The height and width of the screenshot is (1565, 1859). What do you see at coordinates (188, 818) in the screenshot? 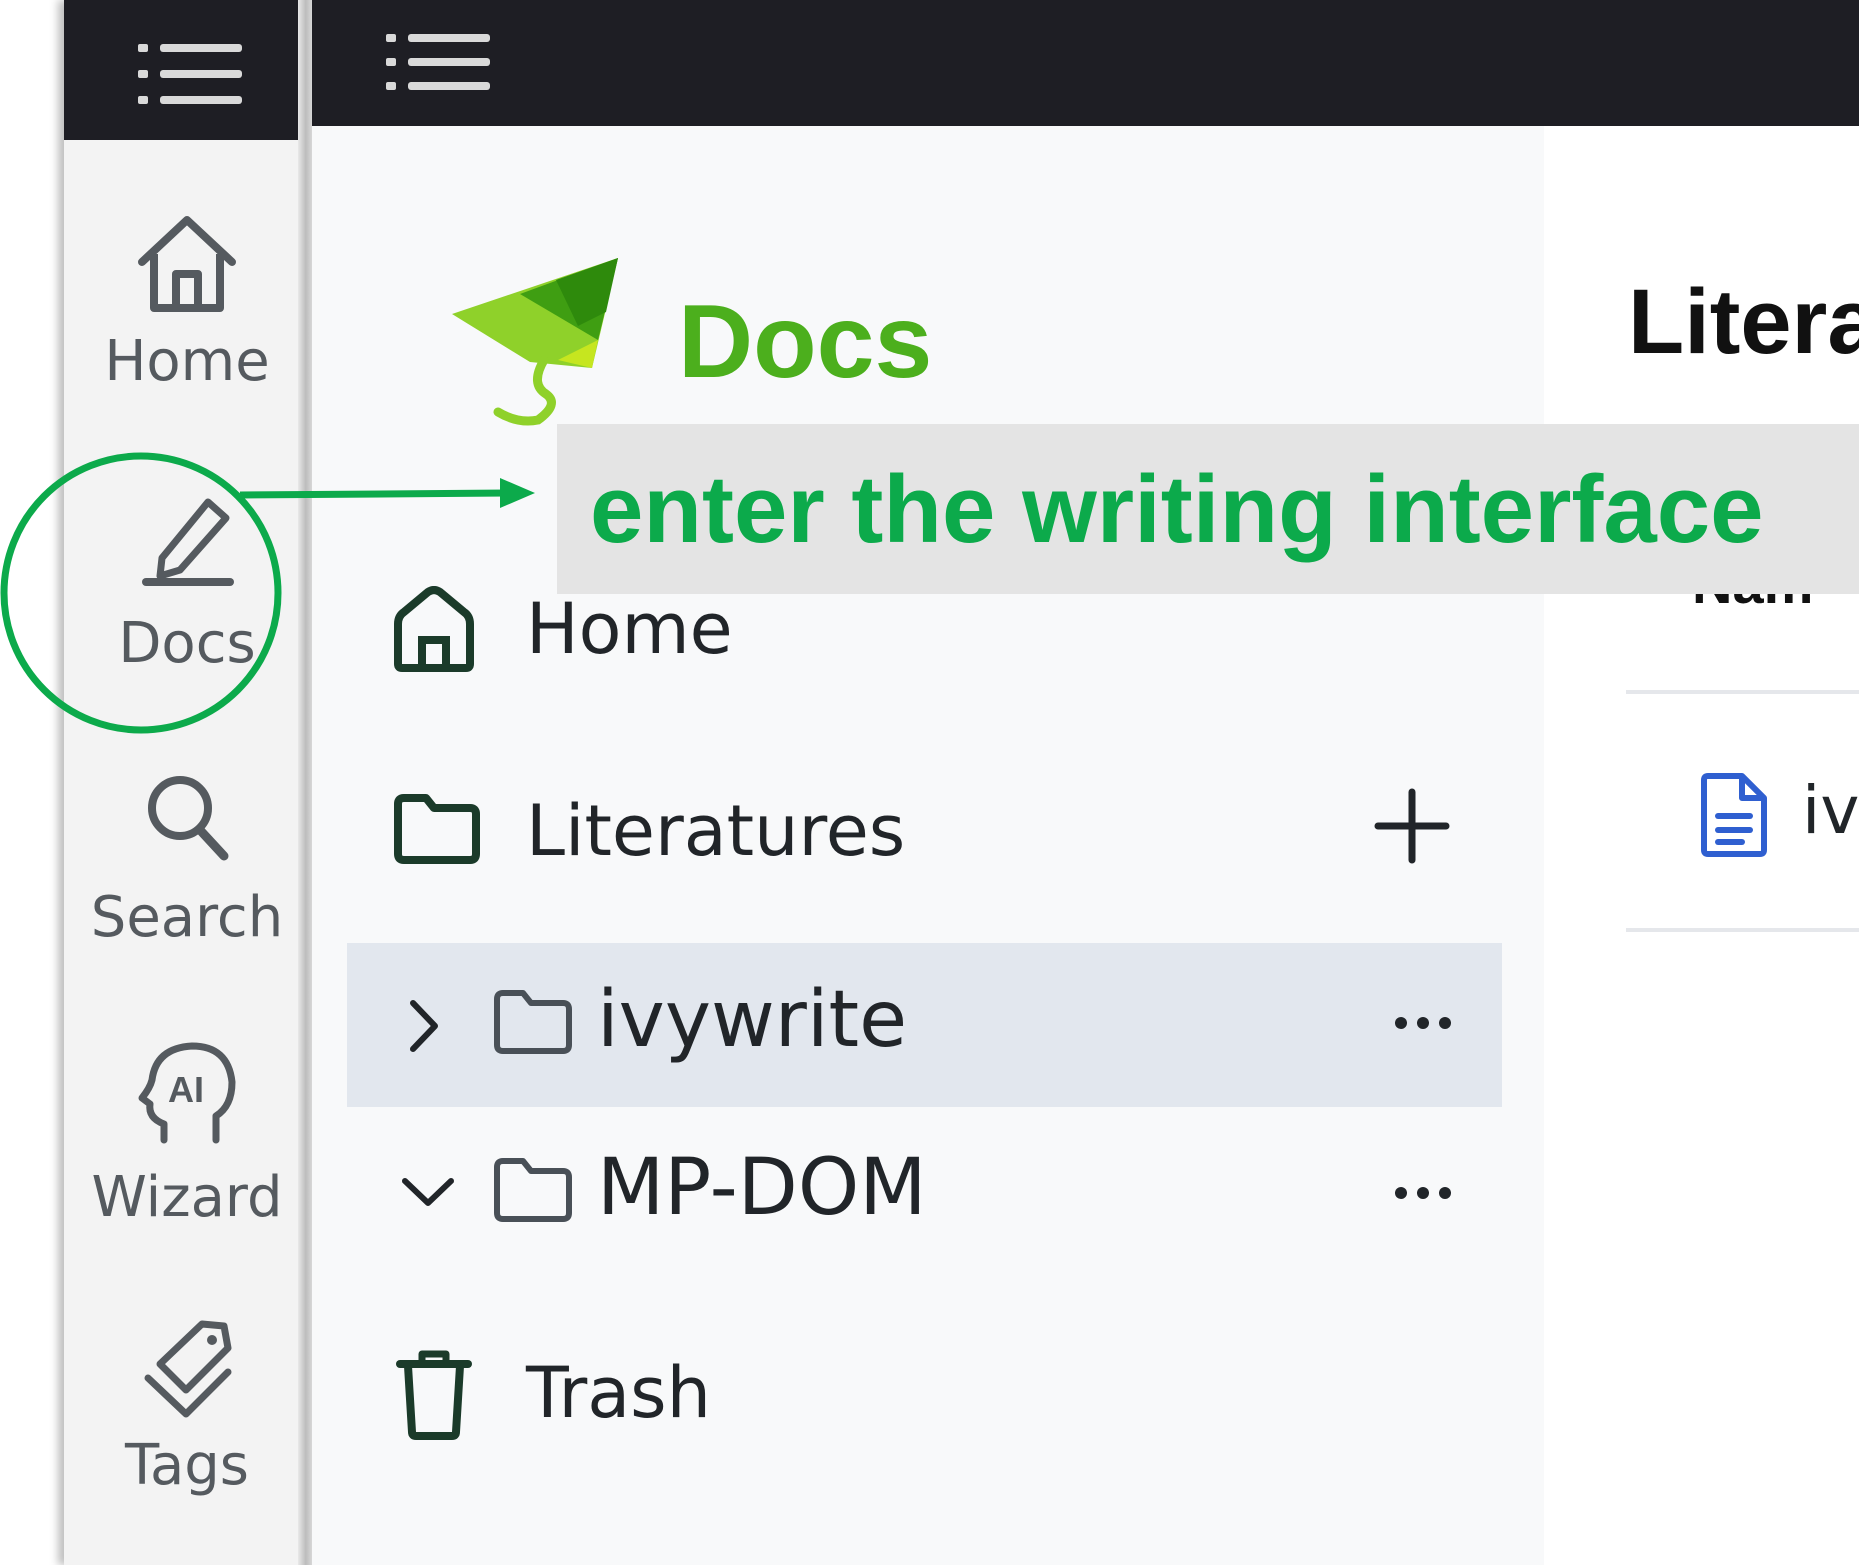
I see `search-icon` at bounding box center [188, 818].